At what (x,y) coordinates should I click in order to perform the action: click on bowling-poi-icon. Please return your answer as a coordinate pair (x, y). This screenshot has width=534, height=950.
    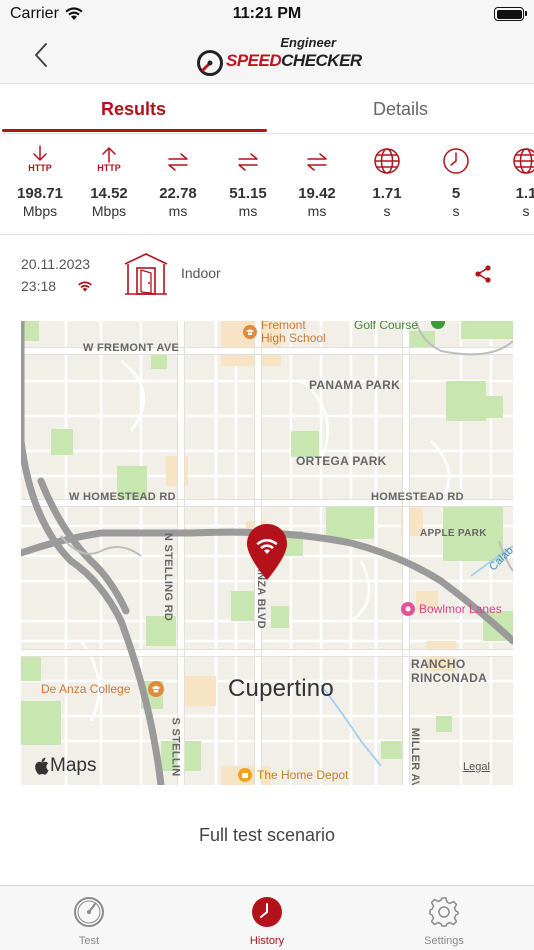
    Looking at the image, I should click on (408, 611).